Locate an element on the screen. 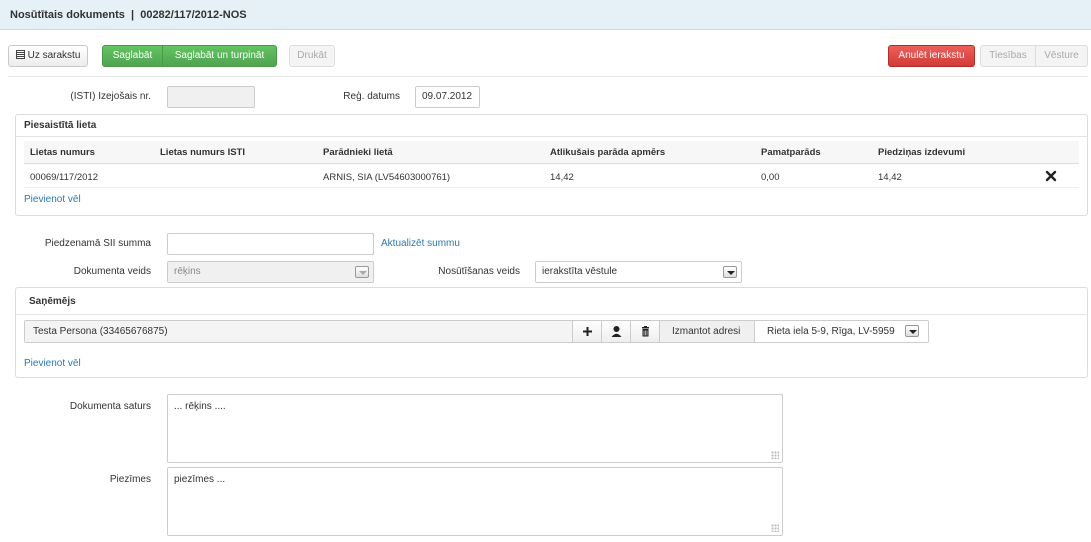 This screenshot has height=542, width=1091. rights-button: Tiesības is located at coordinates (1008, 56).